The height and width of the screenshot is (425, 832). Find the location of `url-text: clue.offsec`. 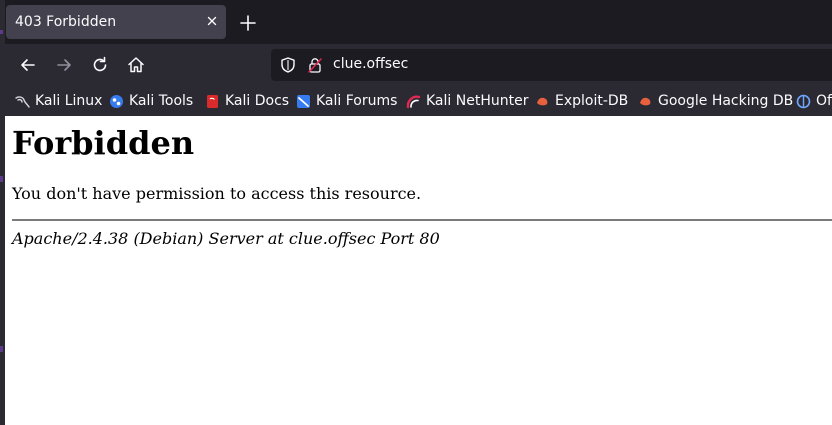

url-text: clue.offsec is located at coordinates (371, 64).